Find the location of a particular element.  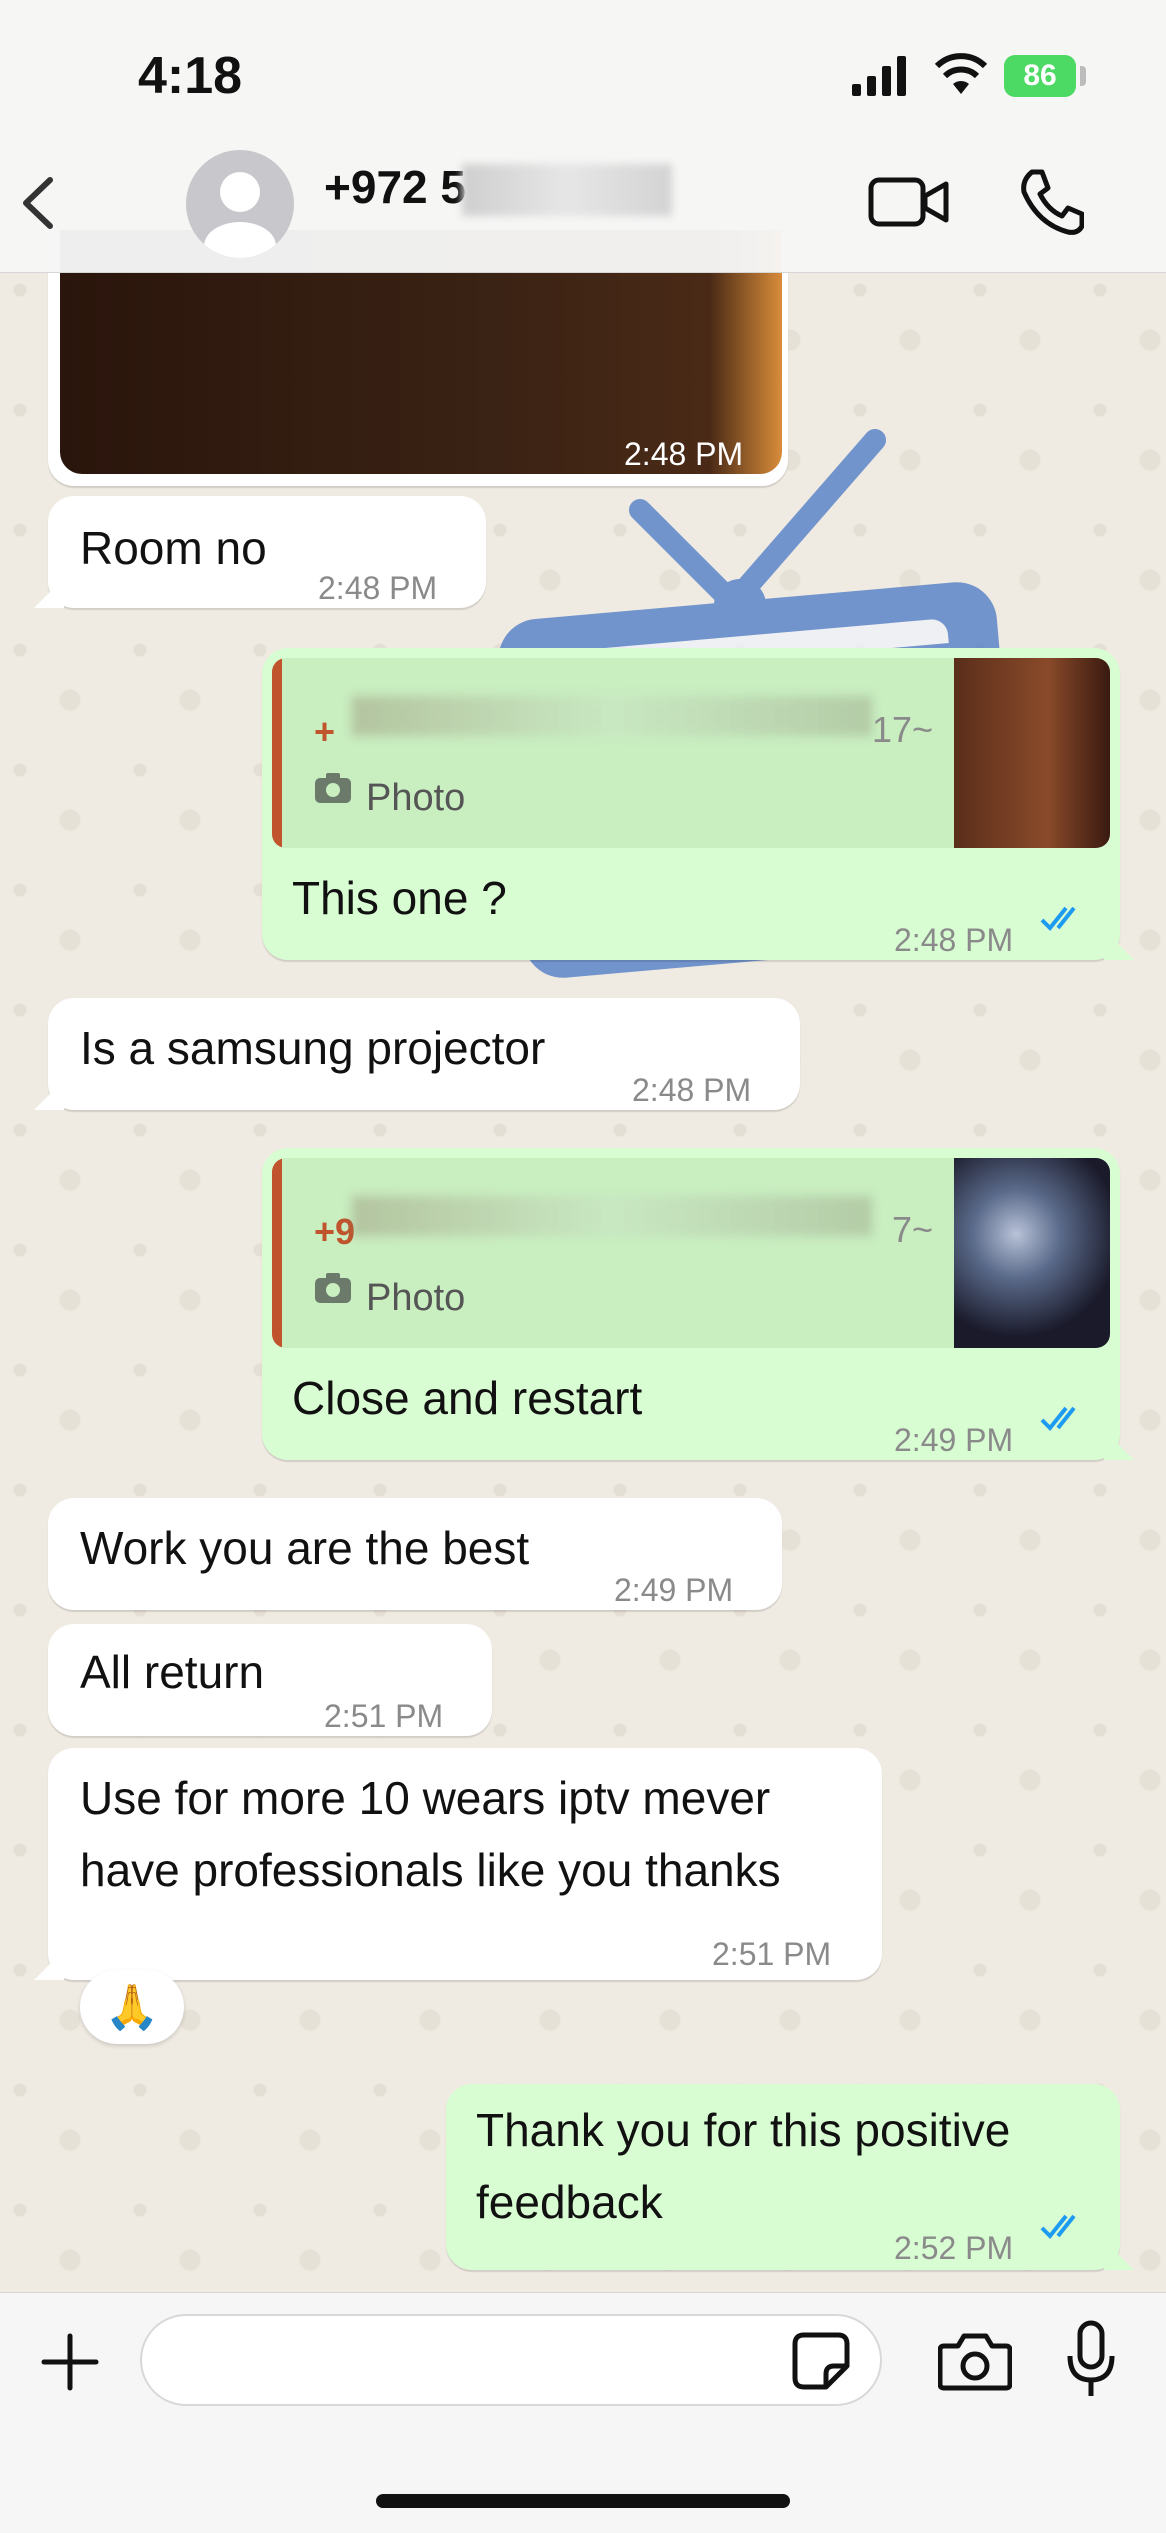

avatar-icon is located at coordinates (240, 215).